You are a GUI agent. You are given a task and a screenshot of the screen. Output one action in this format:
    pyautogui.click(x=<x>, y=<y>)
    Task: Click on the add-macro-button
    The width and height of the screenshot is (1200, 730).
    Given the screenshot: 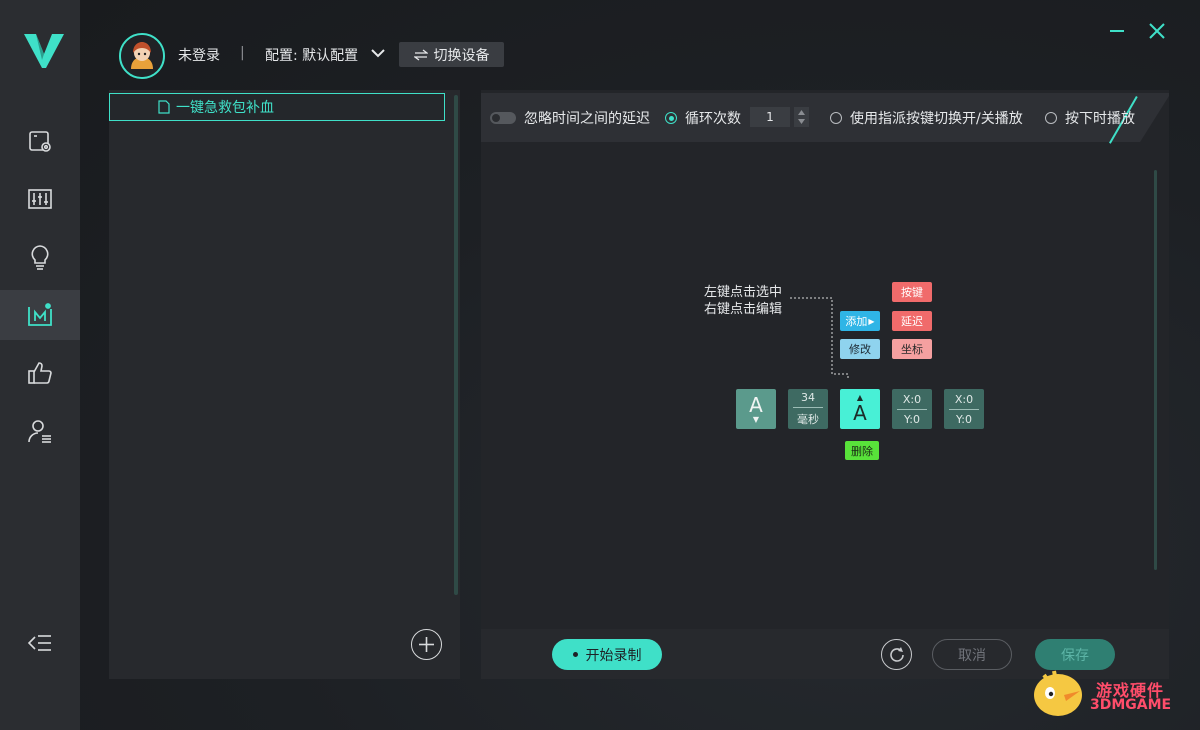 What is the action you would take?
    pyautogui.click(x=426, y=644)
    